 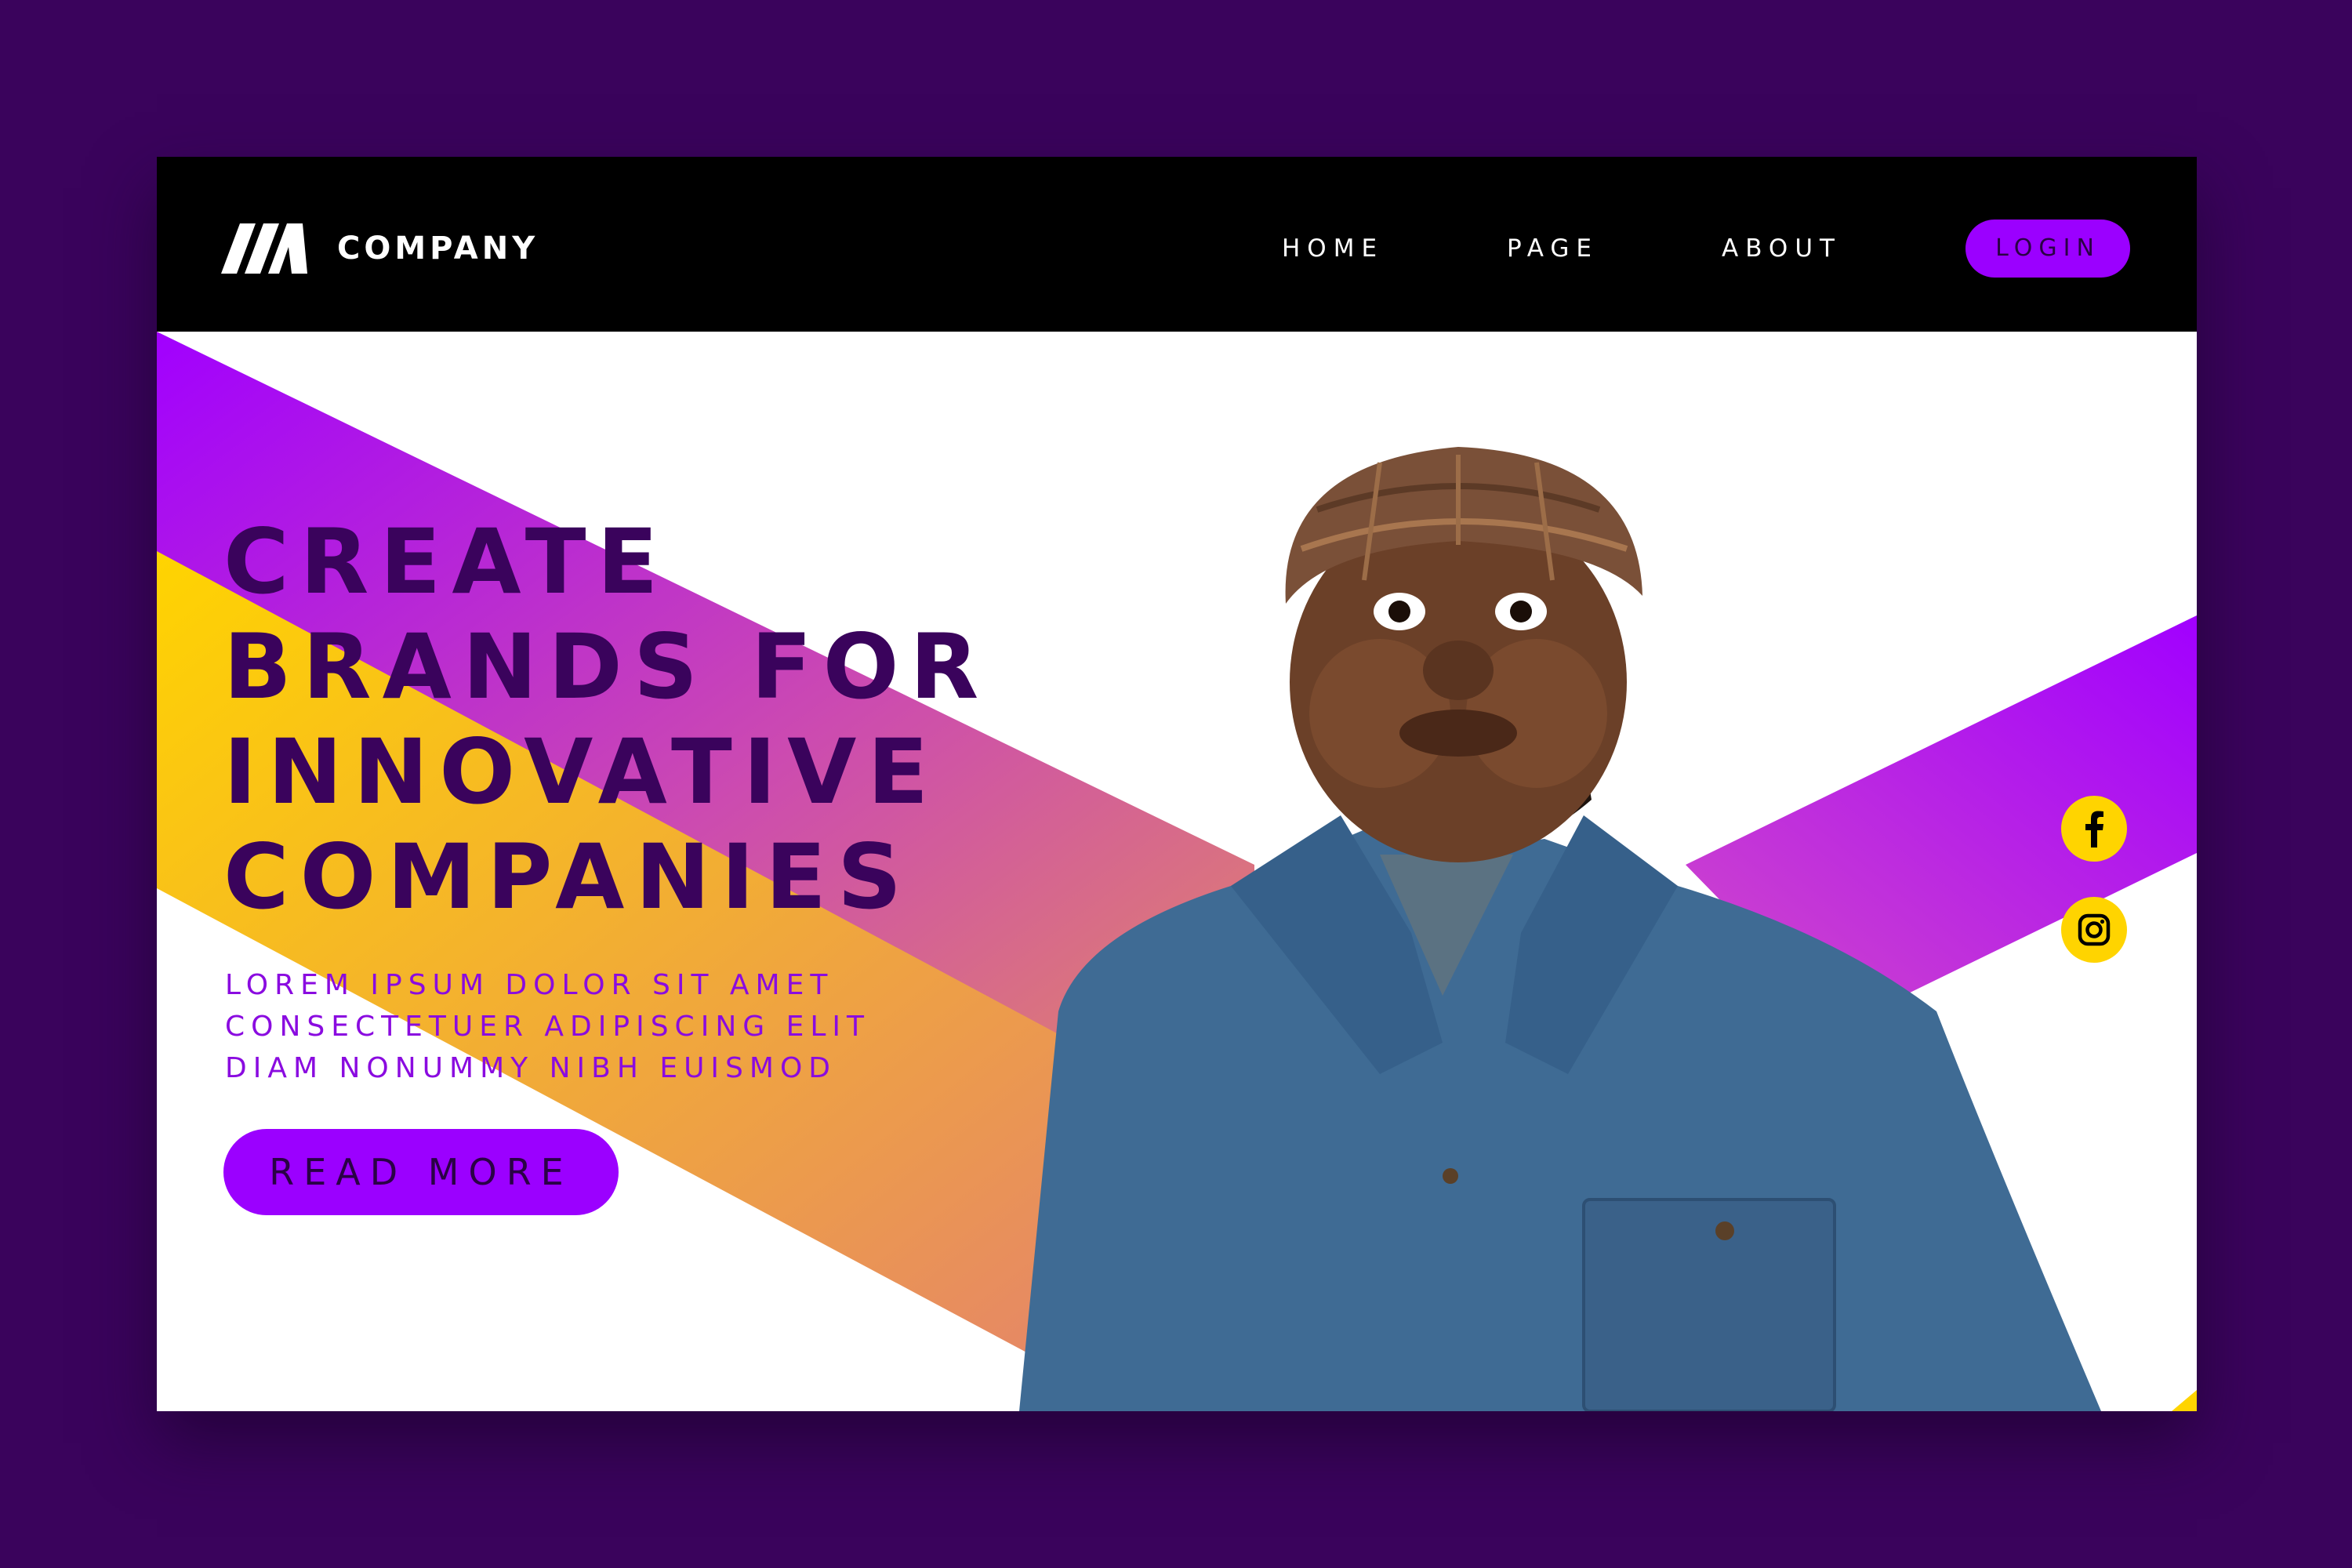 What do you see at coordinates (531, 1068) in the screenshot?
I see `subtext-line: DIAM NONUMMY NIBH EUISMOD` at bounding box center [531, 1068].